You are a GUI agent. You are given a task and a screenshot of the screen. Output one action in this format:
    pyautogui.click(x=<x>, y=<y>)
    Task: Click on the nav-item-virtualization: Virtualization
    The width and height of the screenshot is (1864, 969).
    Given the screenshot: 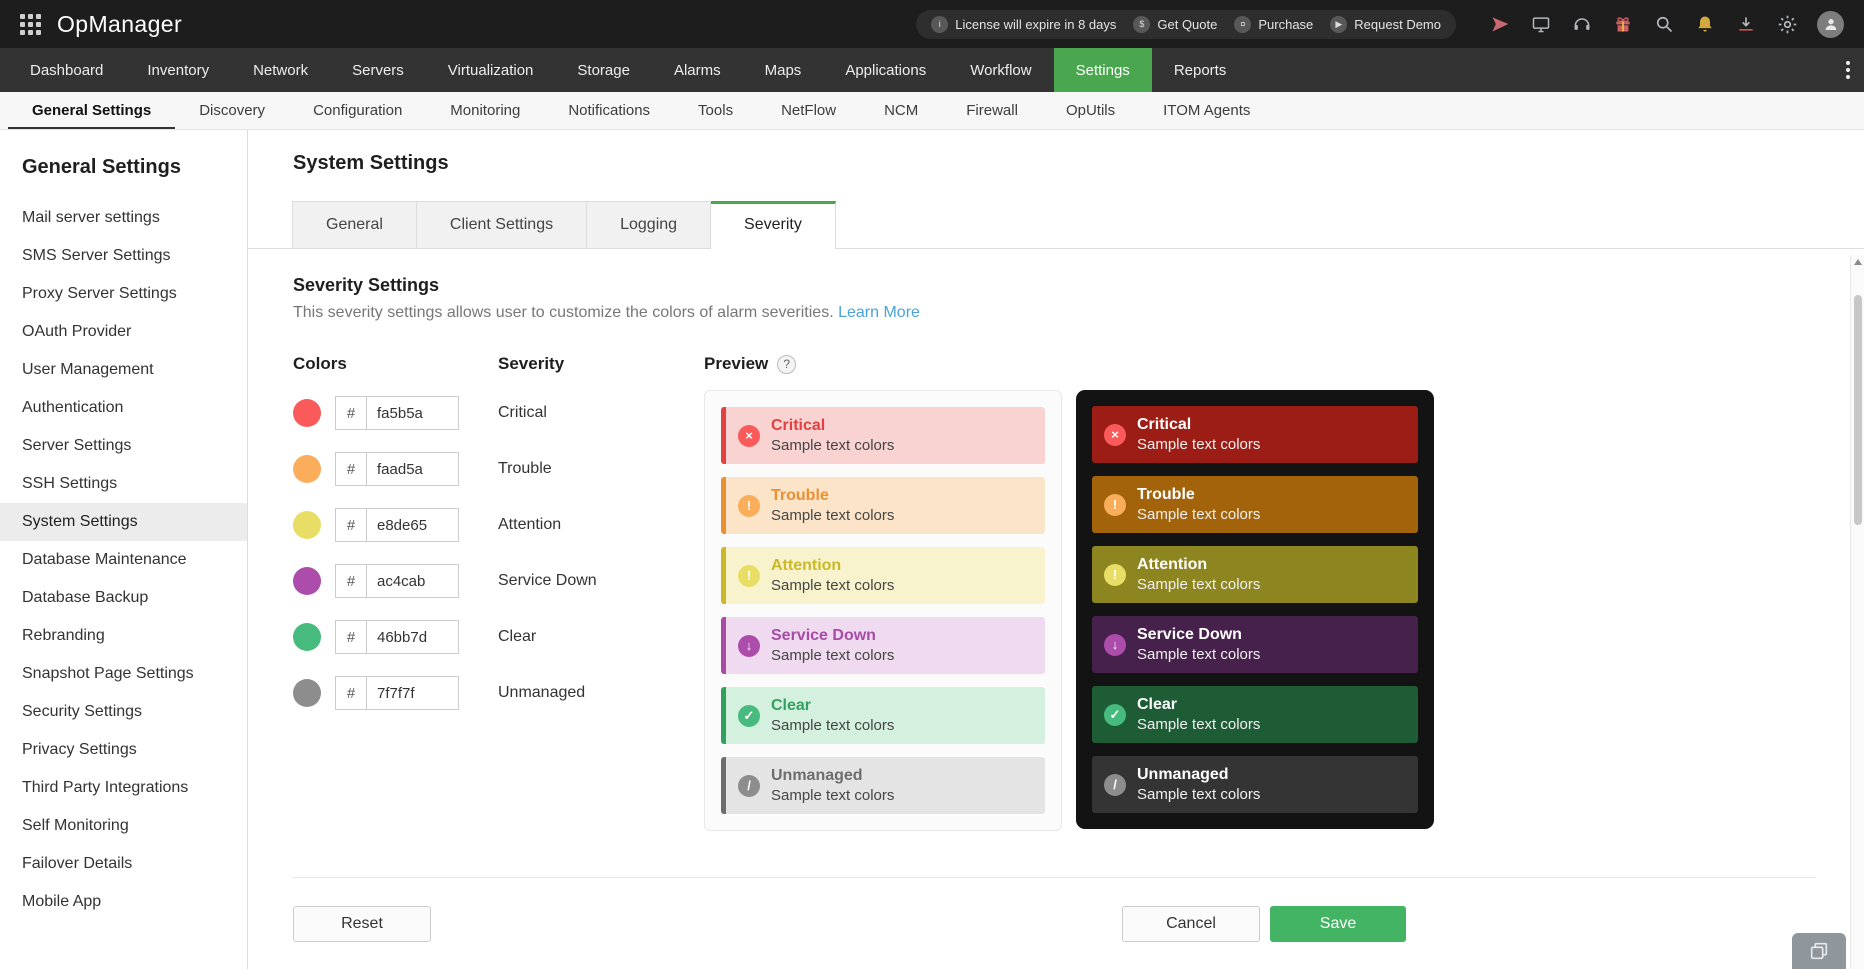 What is the action you would take?
    pyautogui.click(x=491, y=70)
    